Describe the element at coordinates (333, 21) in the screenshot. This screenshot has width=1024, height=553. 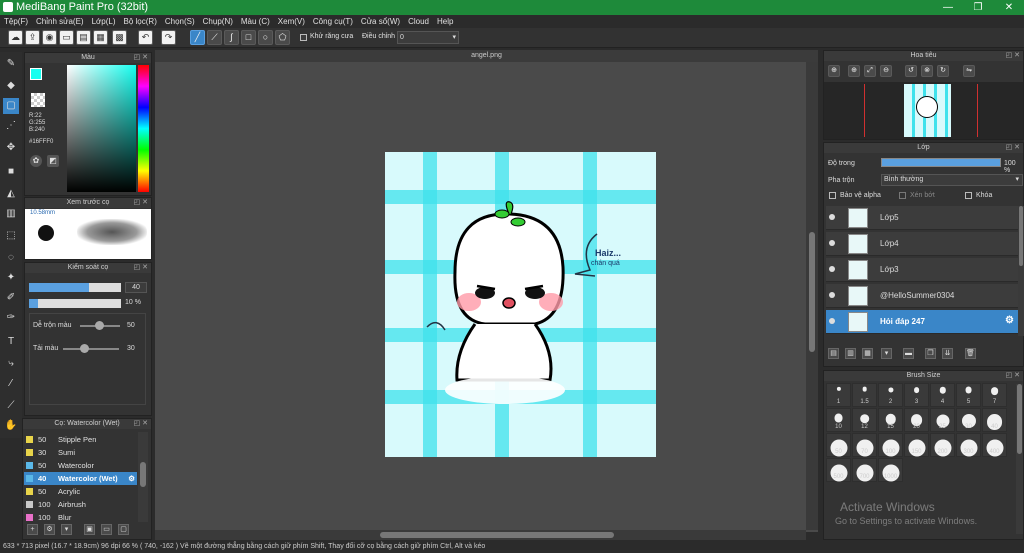
I see `menu-tools: Công cụ(T)` at that location.